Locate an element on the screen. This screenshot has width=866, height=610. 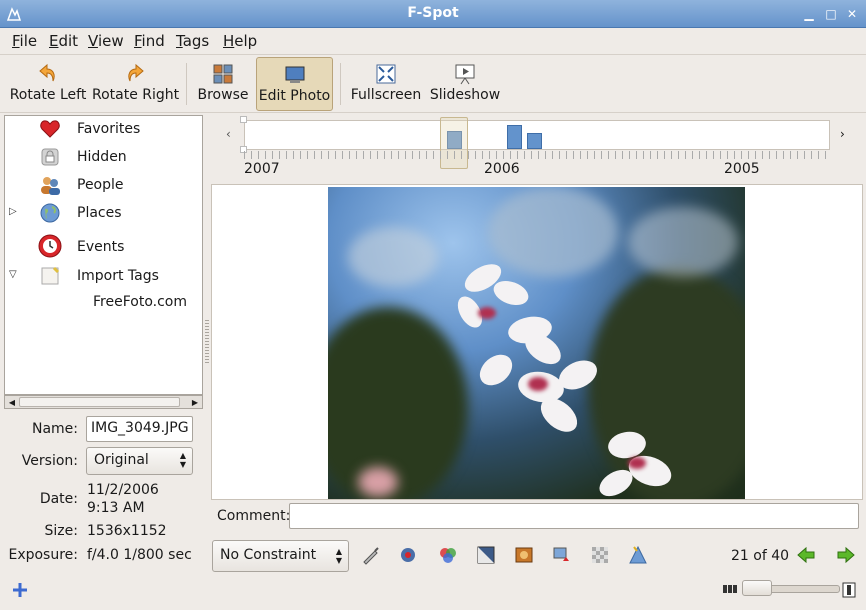
maximize-icon: □ is located at coordinates (831, 14).